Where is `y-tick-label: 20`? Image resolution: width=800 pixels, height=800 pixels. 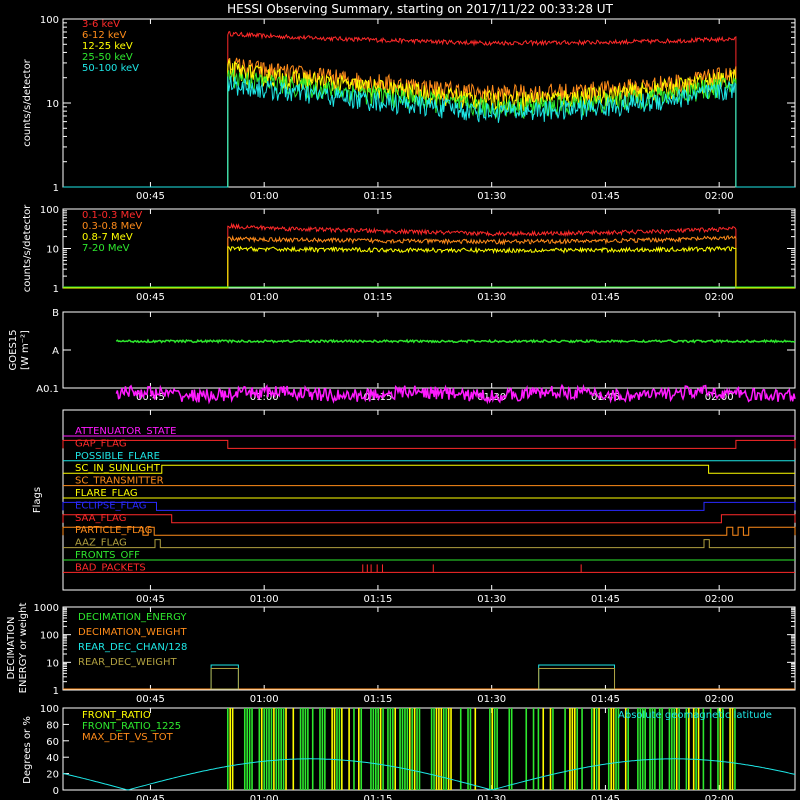 y-tick-label: 20 is located at coordinates (52, 775).